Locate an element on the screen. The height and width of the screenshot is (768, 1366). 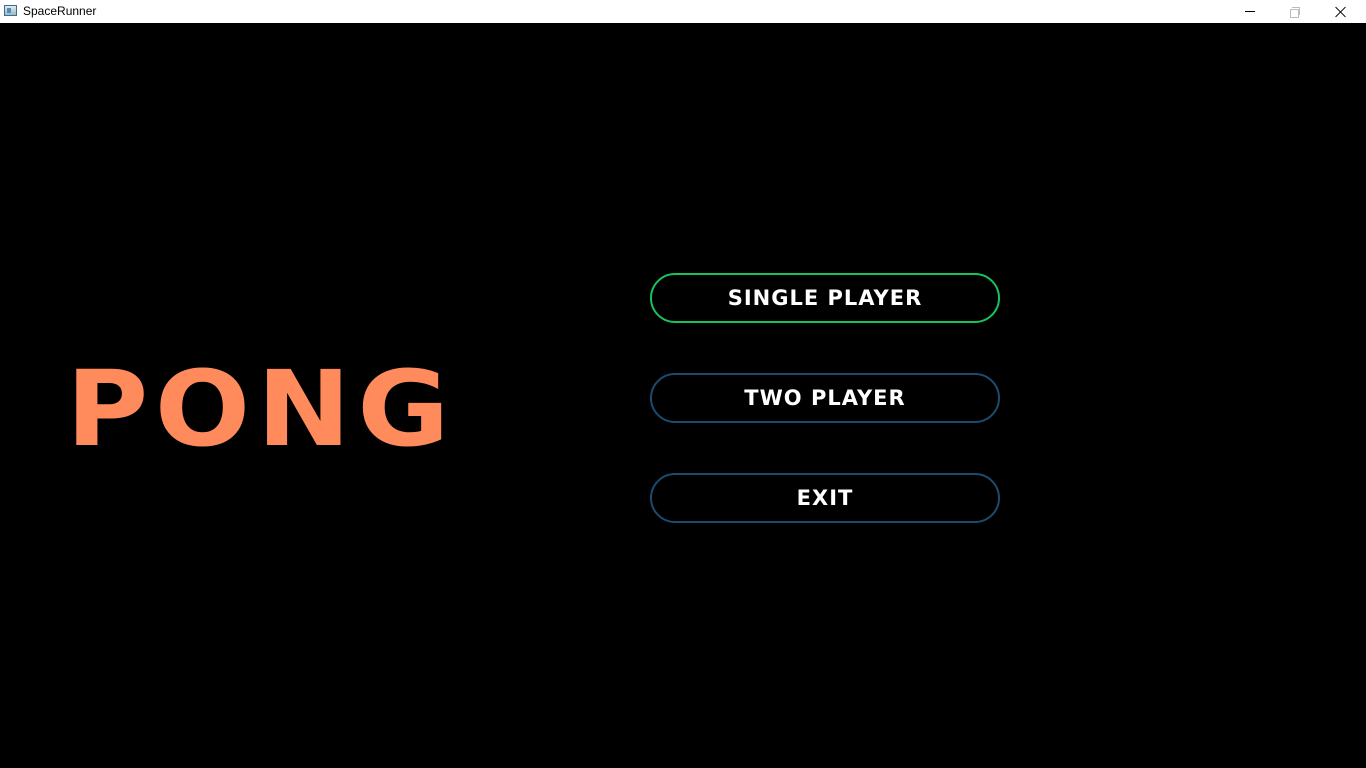
restore-icon is located at coordinates (1295, 12).